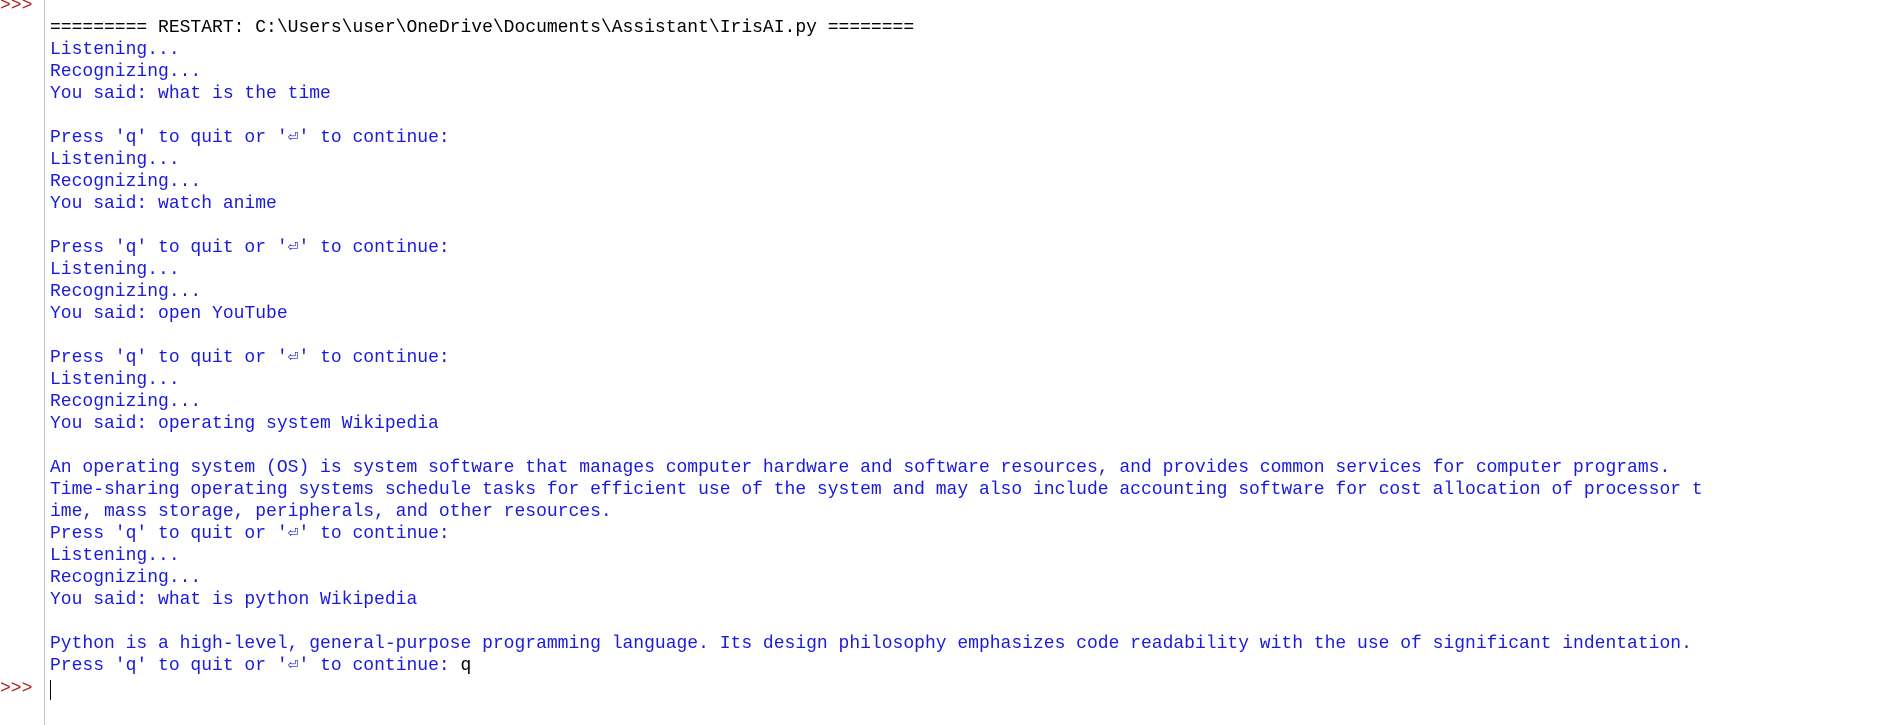  What do you see at coordinates (968, 666) in the screenshot?
I see `output-line: Press 'q' to quit or '⏎' to continue: q` at bounding box center [968, 666].